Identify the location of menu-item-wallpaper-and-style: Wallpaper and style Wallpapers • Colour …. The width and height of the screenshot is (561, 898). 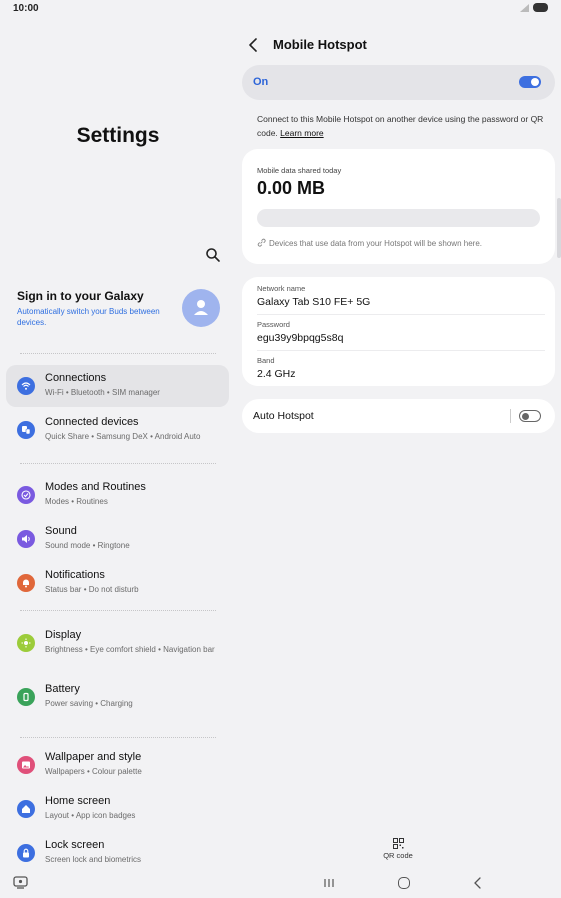
(117, 765).